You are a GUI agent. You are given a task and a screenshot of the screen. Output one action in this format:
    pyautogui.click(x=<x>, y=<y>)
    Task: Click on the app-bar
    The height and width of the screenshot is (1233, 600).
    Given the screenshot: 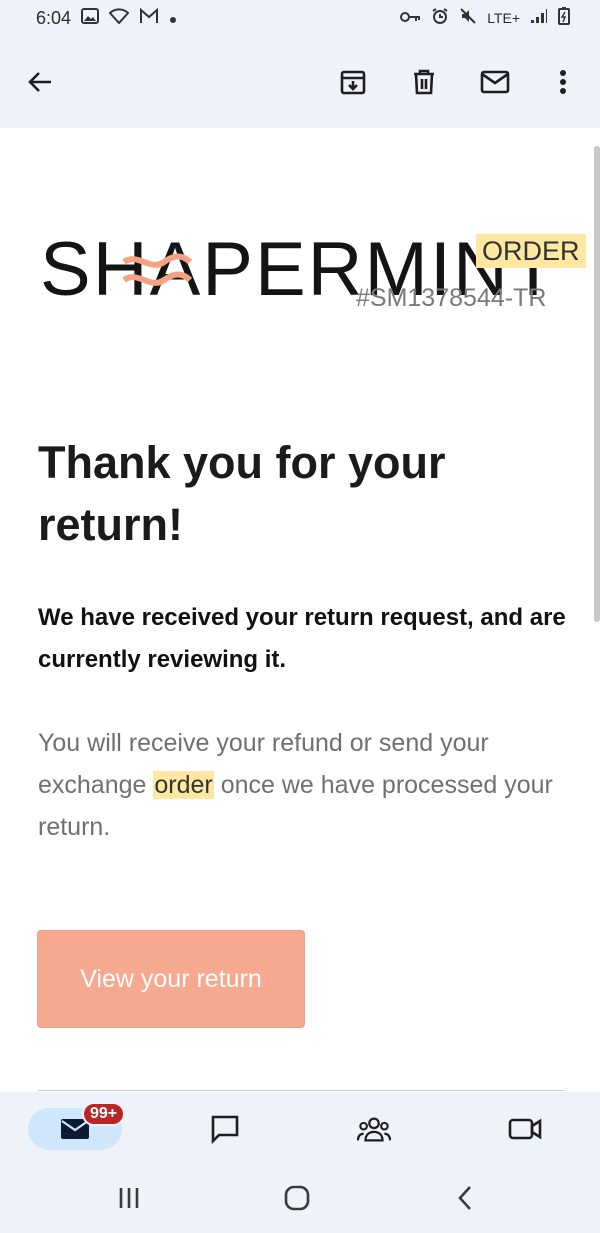 What is the action you would take?
    pyautogui.click(x=300, y=82)
    